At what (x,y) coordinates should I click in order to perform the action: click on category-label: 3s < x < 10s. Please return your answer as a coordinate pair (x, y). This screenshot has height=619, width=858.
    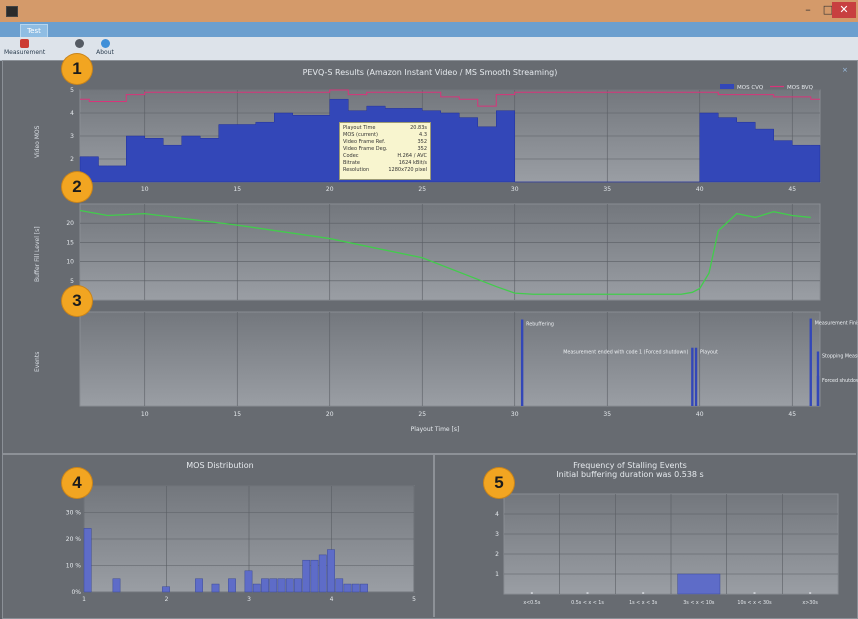
    Looking at the image, I should click on (699, 603).